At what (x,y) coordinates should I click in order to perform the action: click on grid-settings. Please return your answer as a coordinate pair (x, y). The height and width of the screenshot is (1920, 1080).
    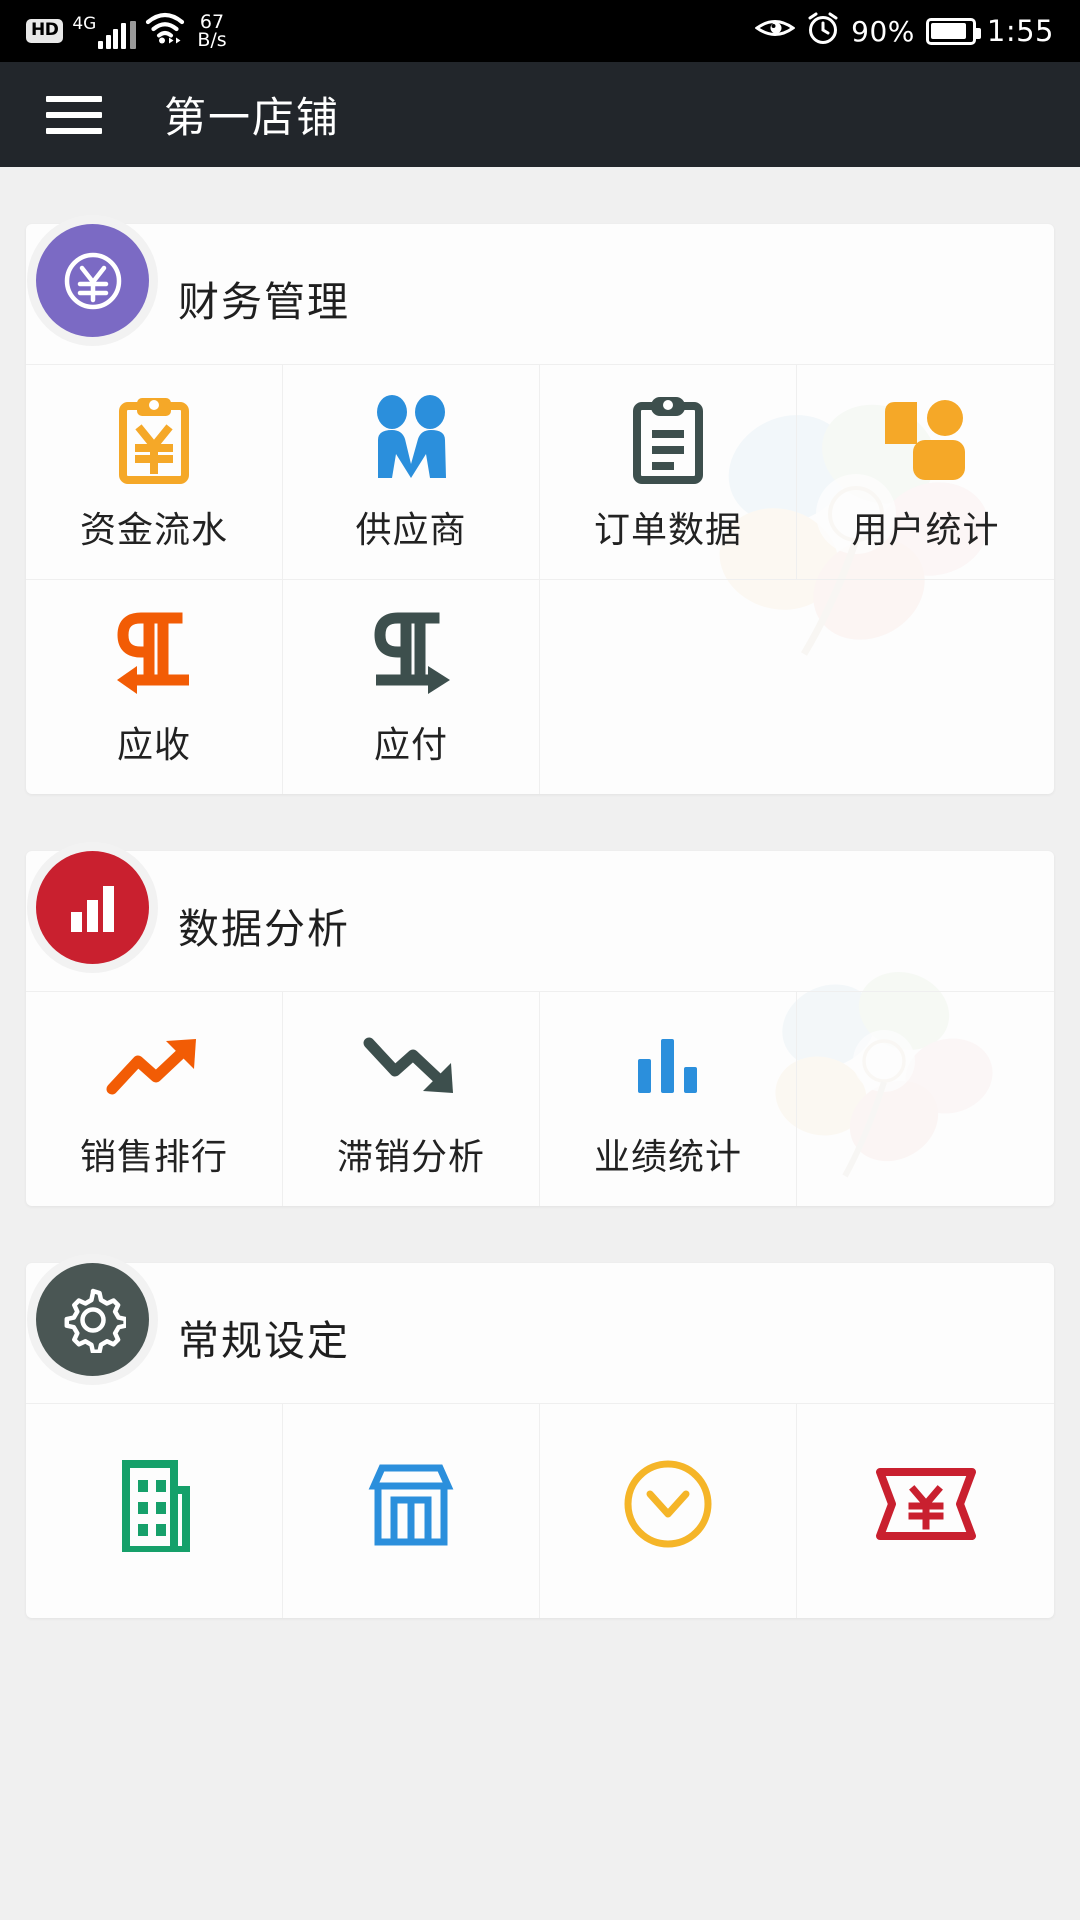
    Looking at the image, I should click on (540, 1510).